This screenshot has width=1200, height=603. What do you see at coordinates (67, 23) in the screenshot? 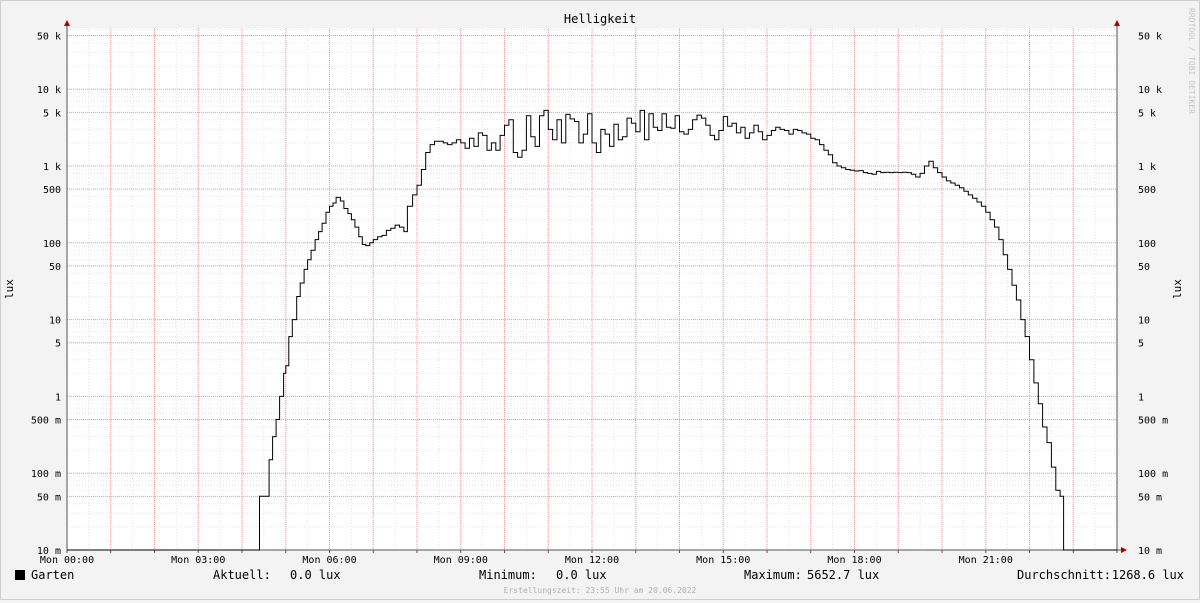
I see `y-axis-arrow-left` at bounding box center [67, 23].